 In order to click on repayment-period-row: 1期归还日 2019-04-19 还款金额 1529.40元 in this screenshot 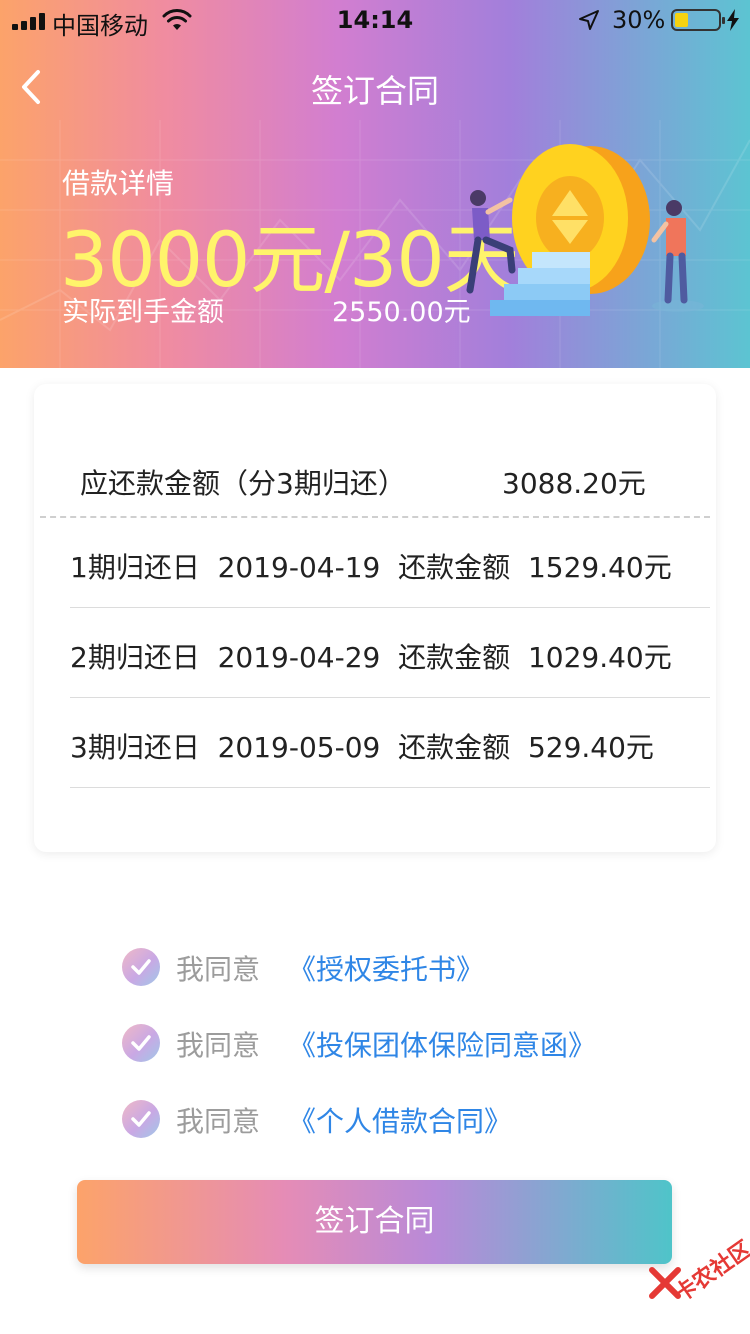, I will do `click(390, 563)`.